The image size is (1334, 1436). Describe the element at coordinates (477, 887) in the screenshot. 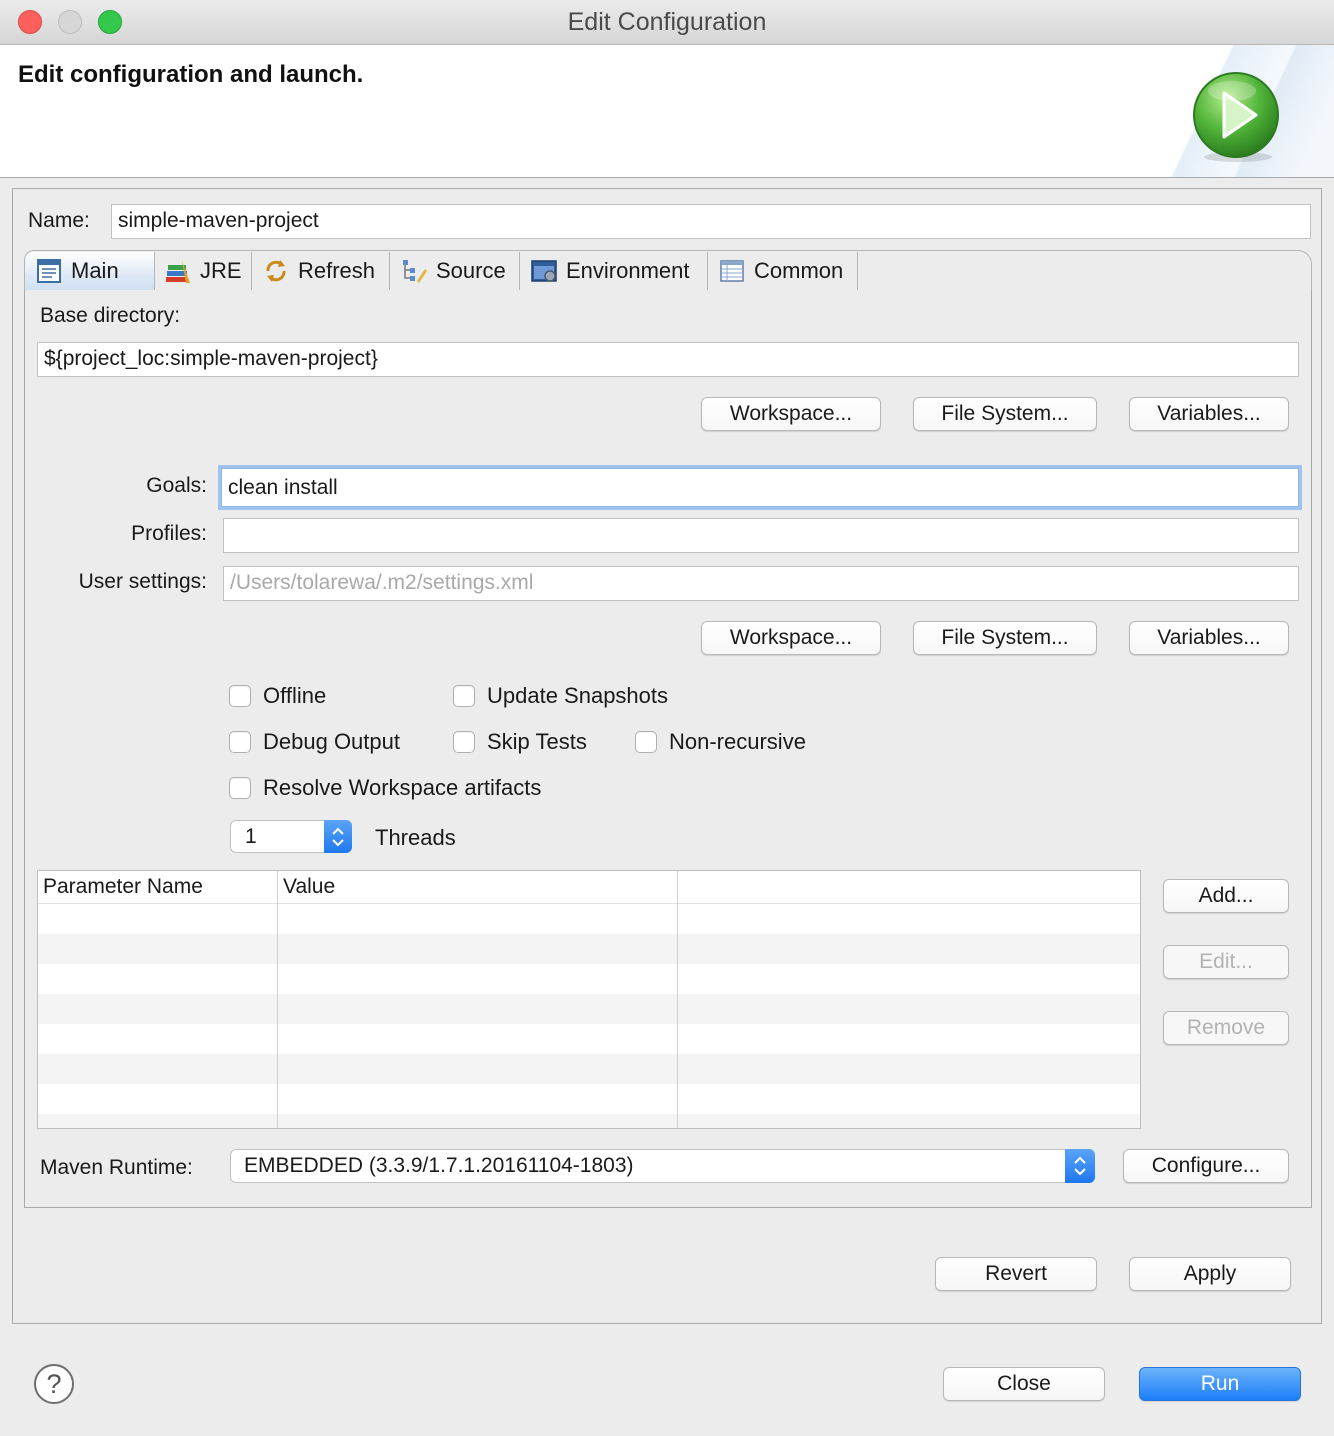

I see `column-header-value: Value` at that location.